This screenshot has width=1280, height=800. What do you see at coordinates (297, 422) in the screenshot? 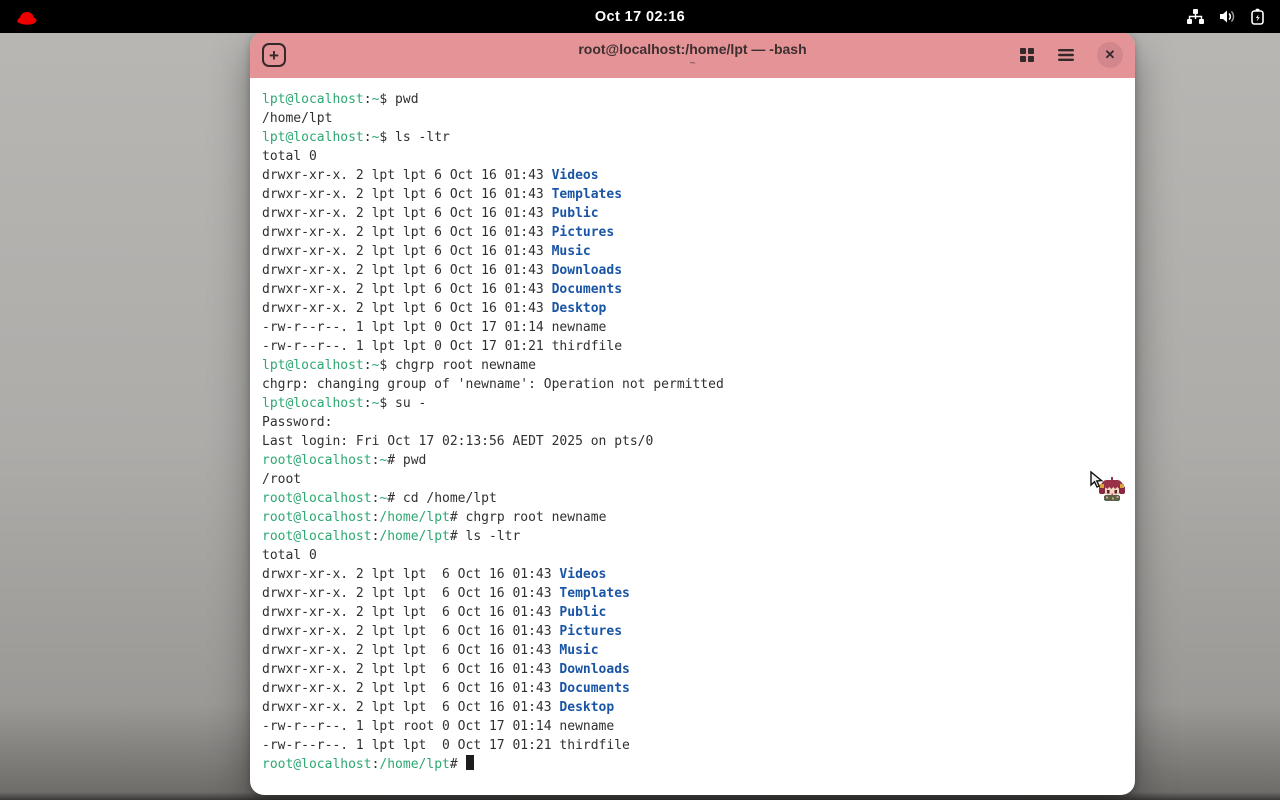
I see `terminal-line: Password:` at bounding box center [297, 422].